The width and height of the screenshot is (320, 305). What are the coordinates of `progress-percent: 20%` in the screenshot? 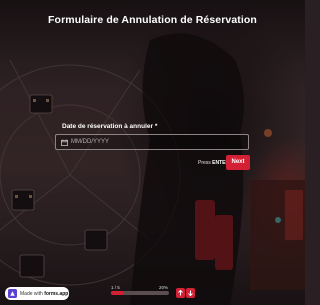 It's located at (164, 287).